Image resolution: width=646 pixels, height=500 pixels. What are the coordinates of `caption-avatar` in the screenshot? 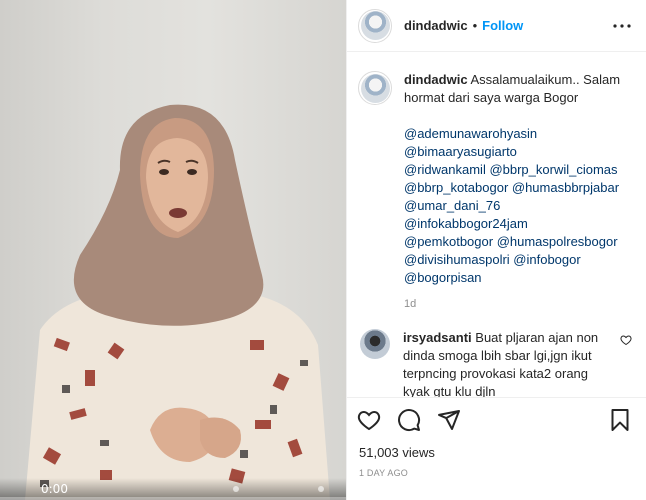 It's located at (375, 88).